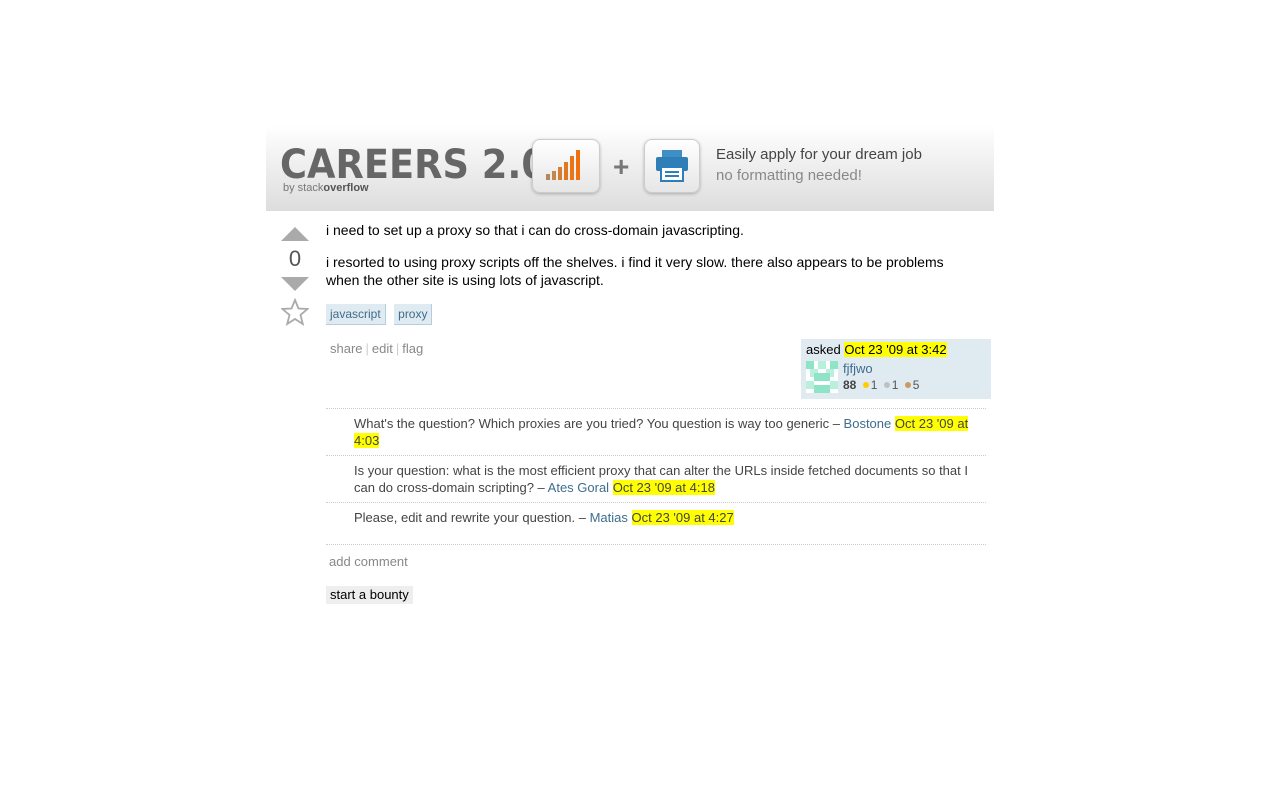  Describe the element at coordinates (823, 349) in the screenshot. I see `asked-label: asked` at that location.